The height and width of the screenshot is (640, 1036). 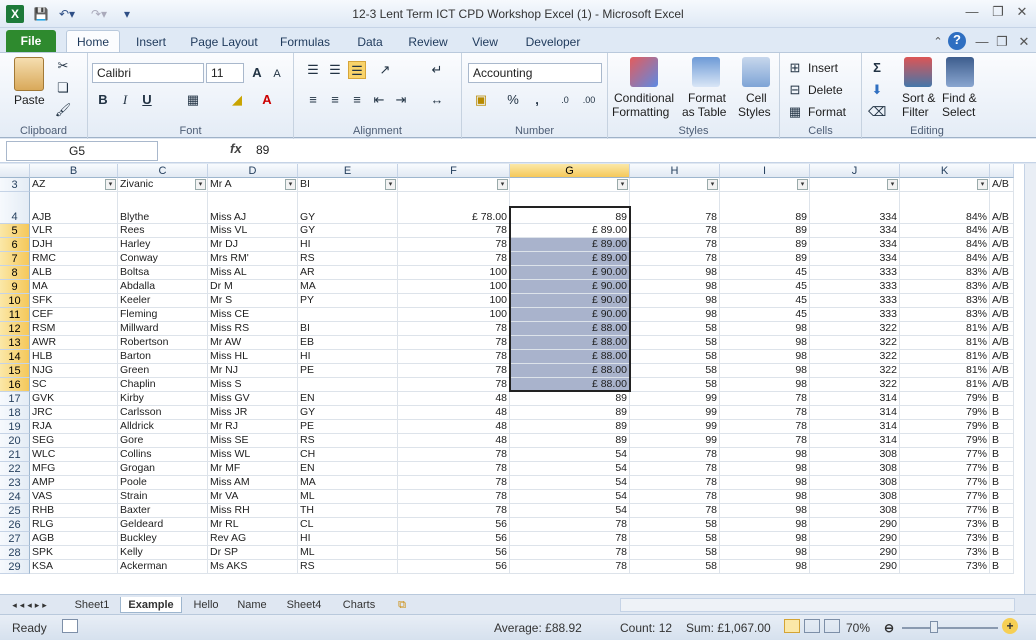 What do you see at coordinates (93, 42) in the screenshot?
I see `tab-home: Home` at bounding box center [93, 42].